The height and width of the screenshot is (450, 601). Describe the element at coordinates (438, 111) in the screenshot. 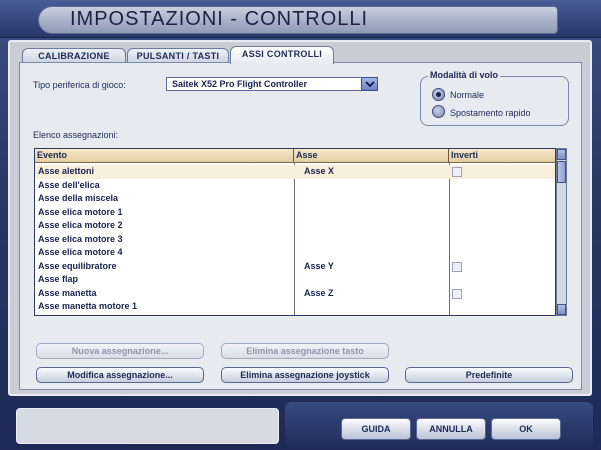

I see `radio-spostamento-rapido` at that location.